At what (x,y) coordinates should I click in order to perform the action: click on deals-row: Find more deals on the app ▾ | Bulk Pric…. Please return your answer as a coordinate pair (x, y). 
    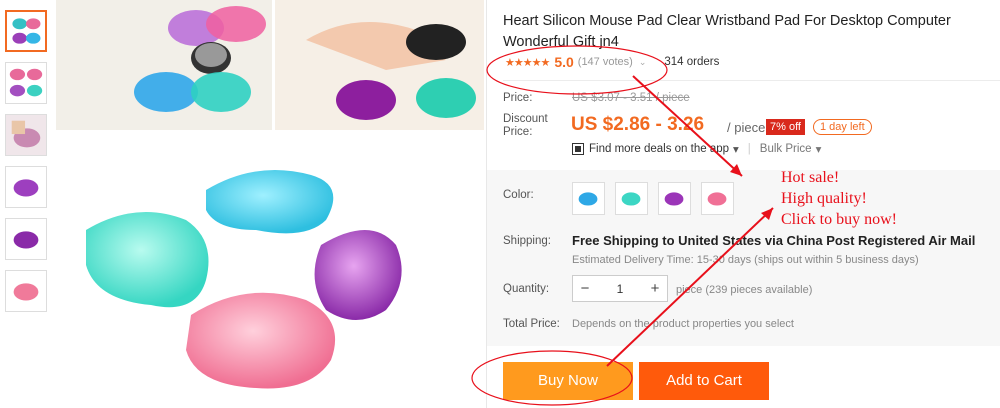
    Looking at the image, I should click on (696, 149).